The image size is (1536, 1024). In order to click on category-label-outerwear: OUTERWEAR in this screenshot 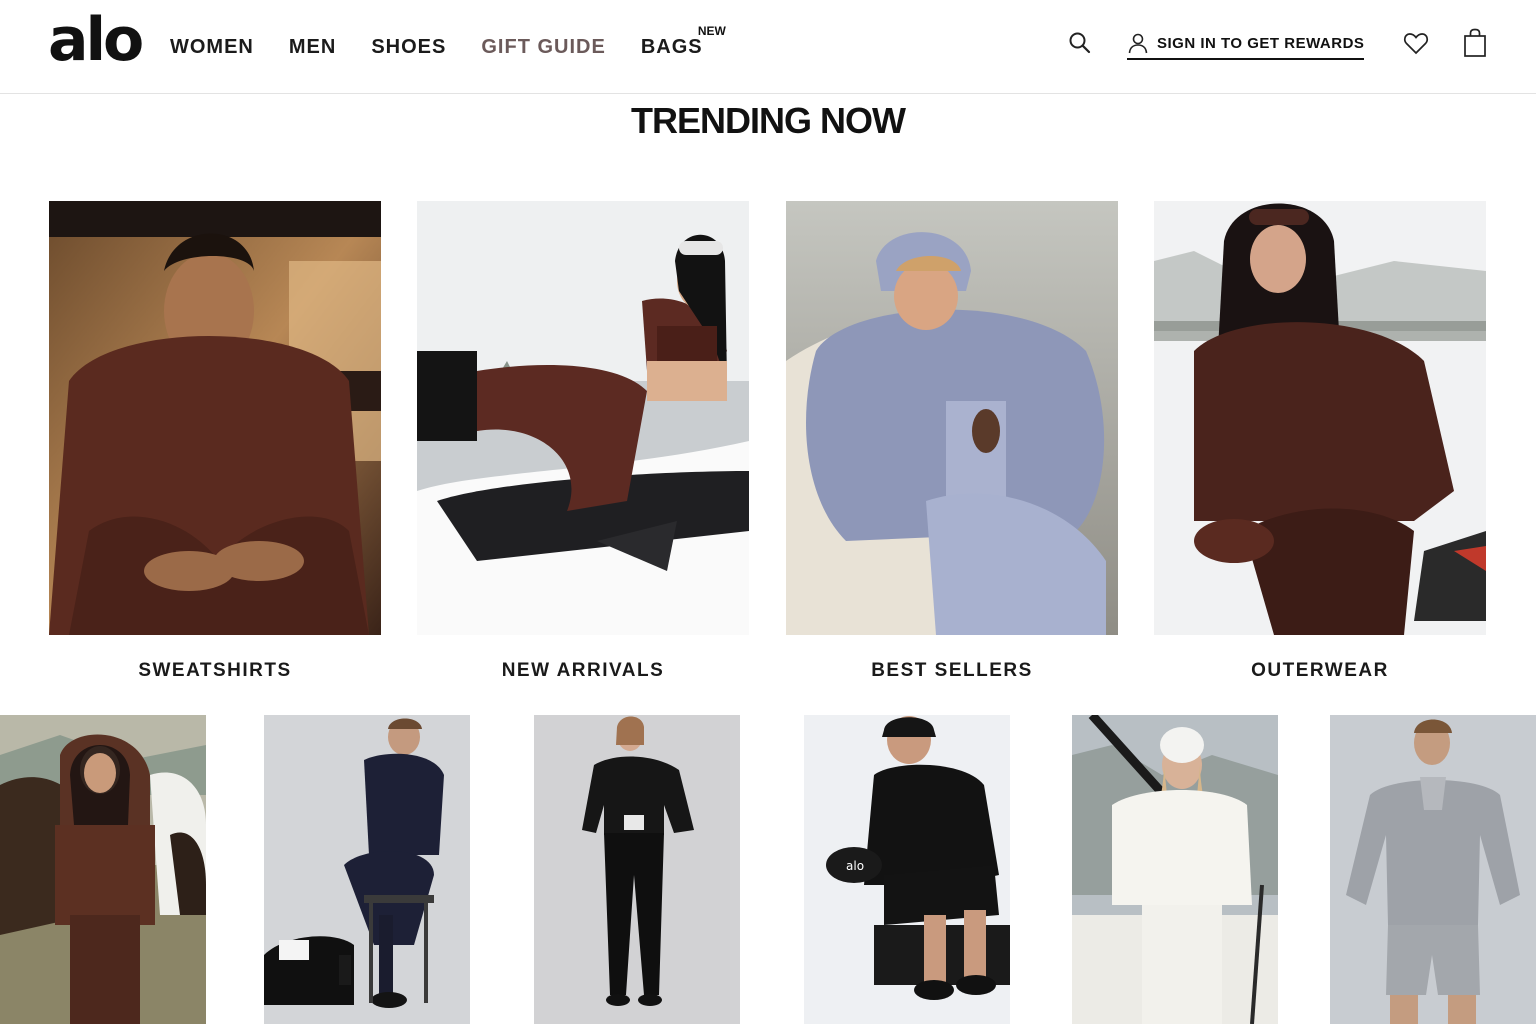, I will do `click(1320, 671)`.